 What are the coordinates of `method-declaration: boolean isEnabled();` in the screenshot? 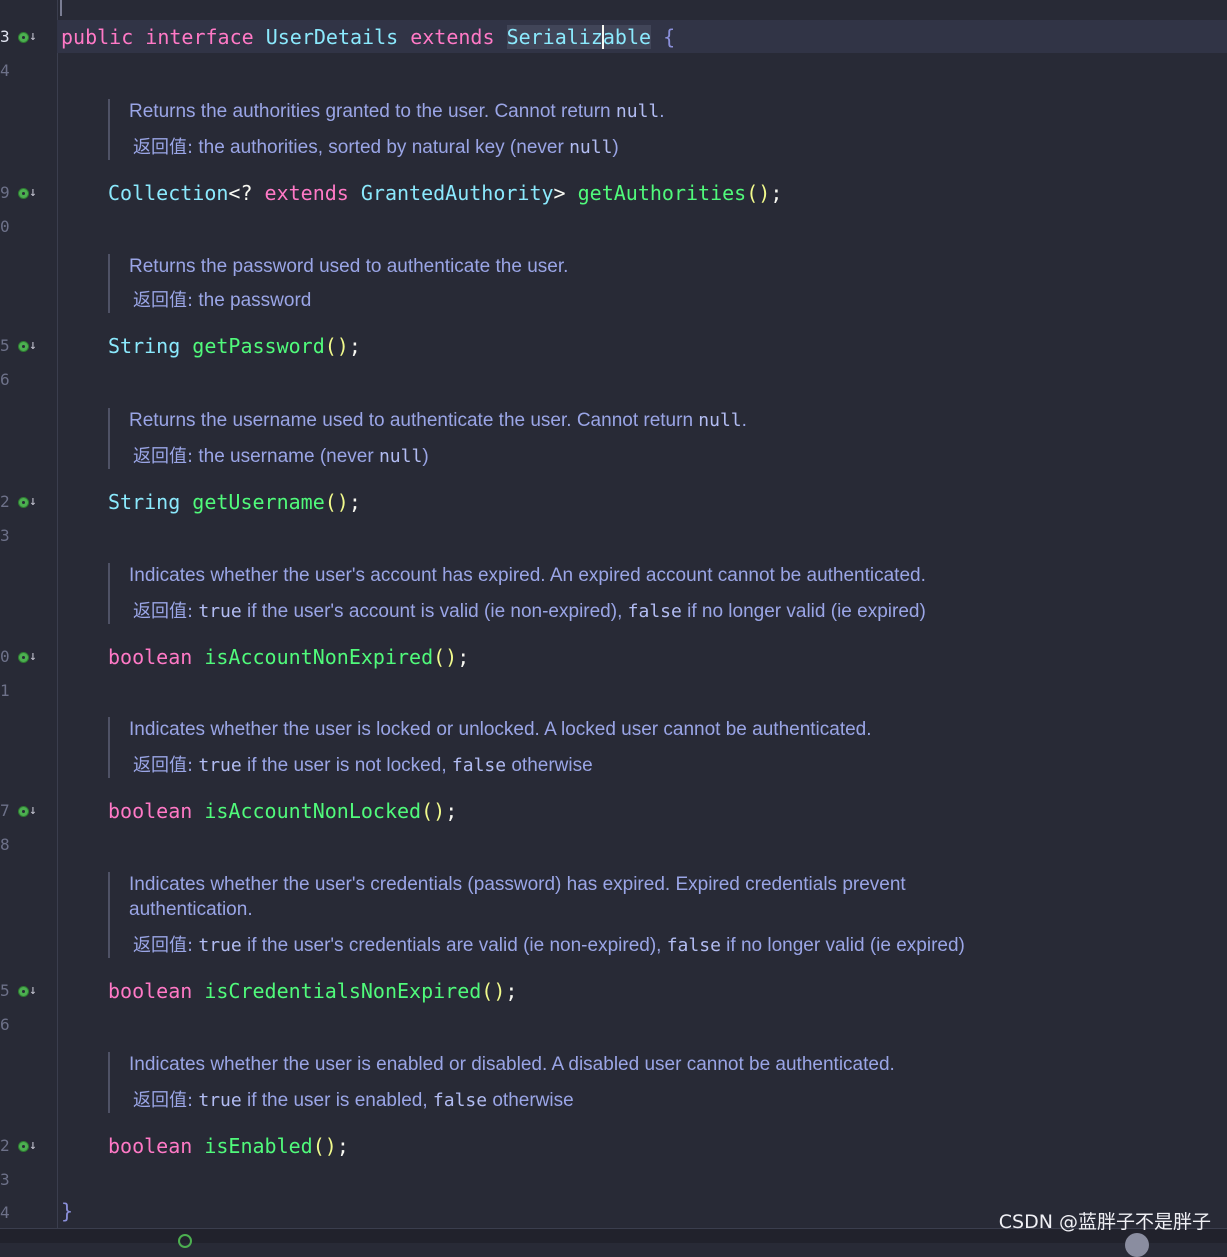 It's located at (228, 1146).